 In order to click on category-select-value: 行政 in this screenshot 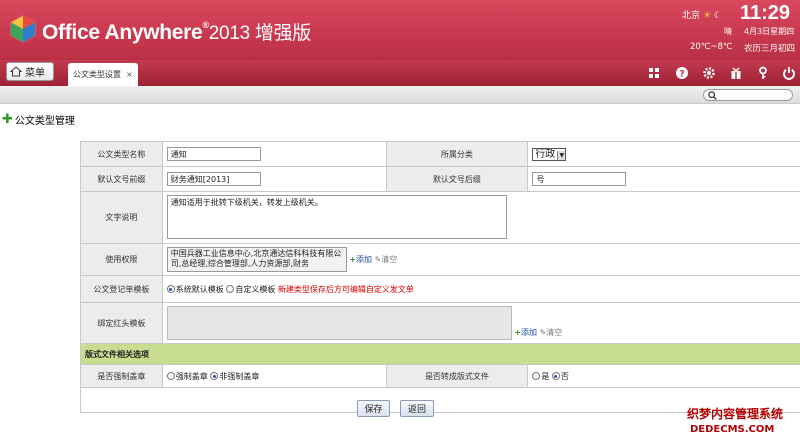, I will do `click(545, 154)`.